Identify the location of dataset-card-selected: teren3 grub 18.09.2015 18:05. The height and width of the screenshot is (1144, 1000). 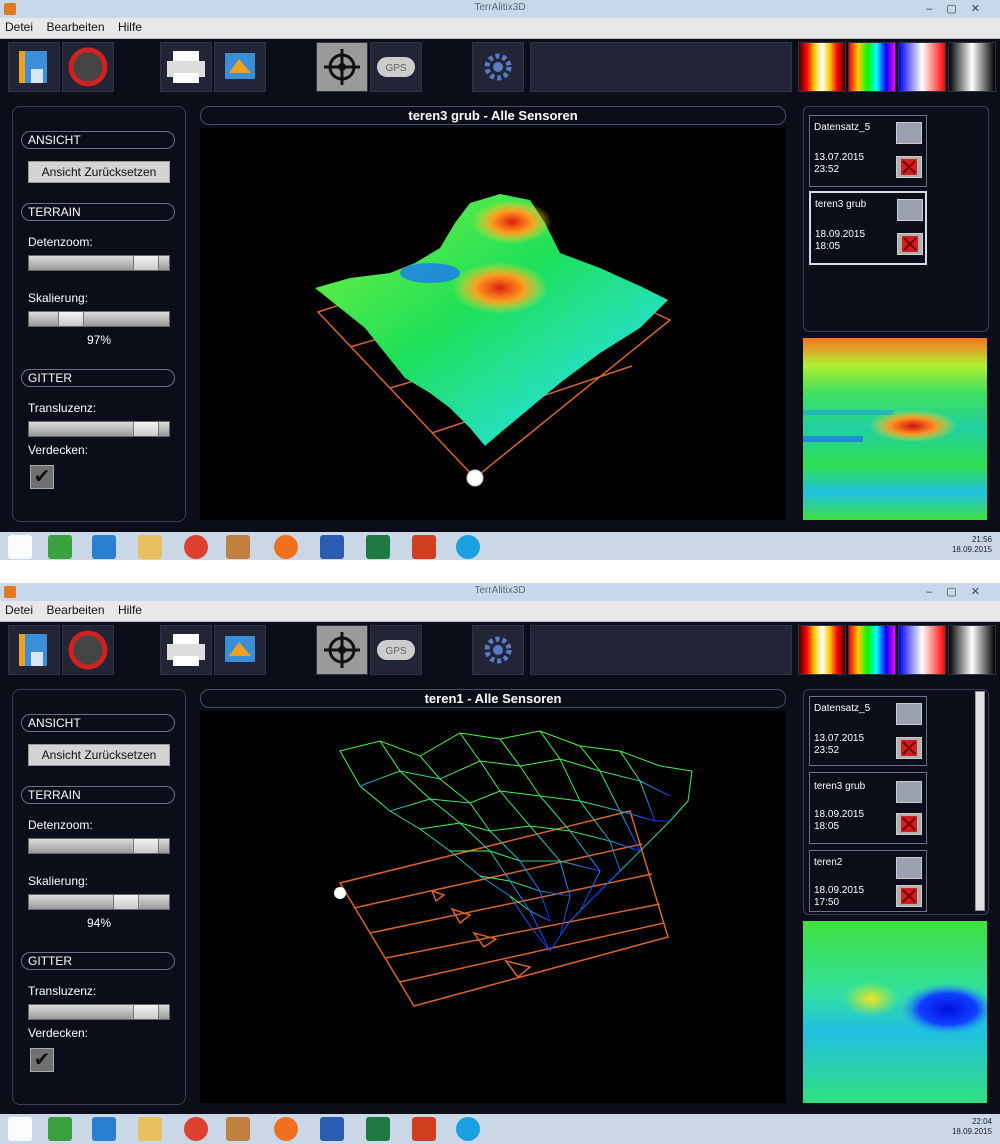
(868, 228).